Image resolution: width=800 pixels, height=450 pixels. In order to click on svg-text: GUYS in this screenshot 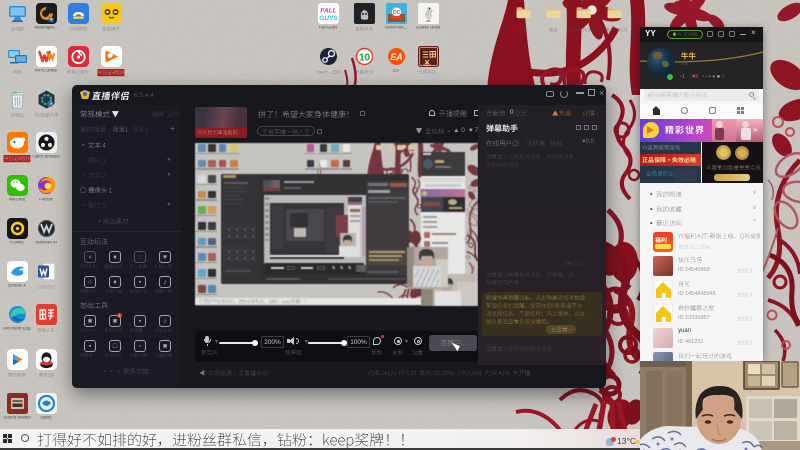, I will do `click(328, 18)`.